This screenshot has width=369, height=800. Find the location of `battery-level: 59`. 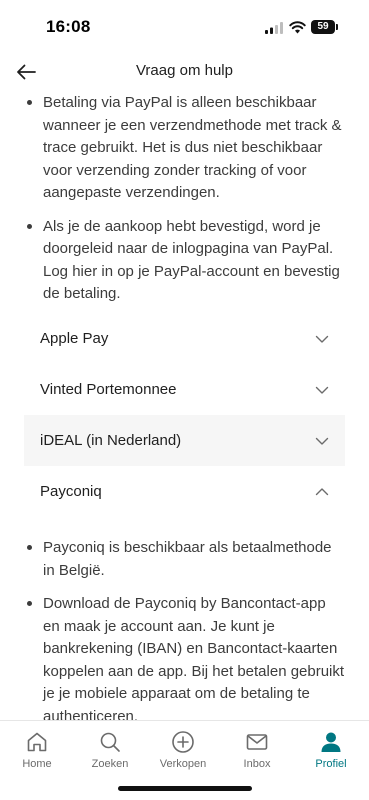

battery-level: 59 is located at coordinates (323, 27).